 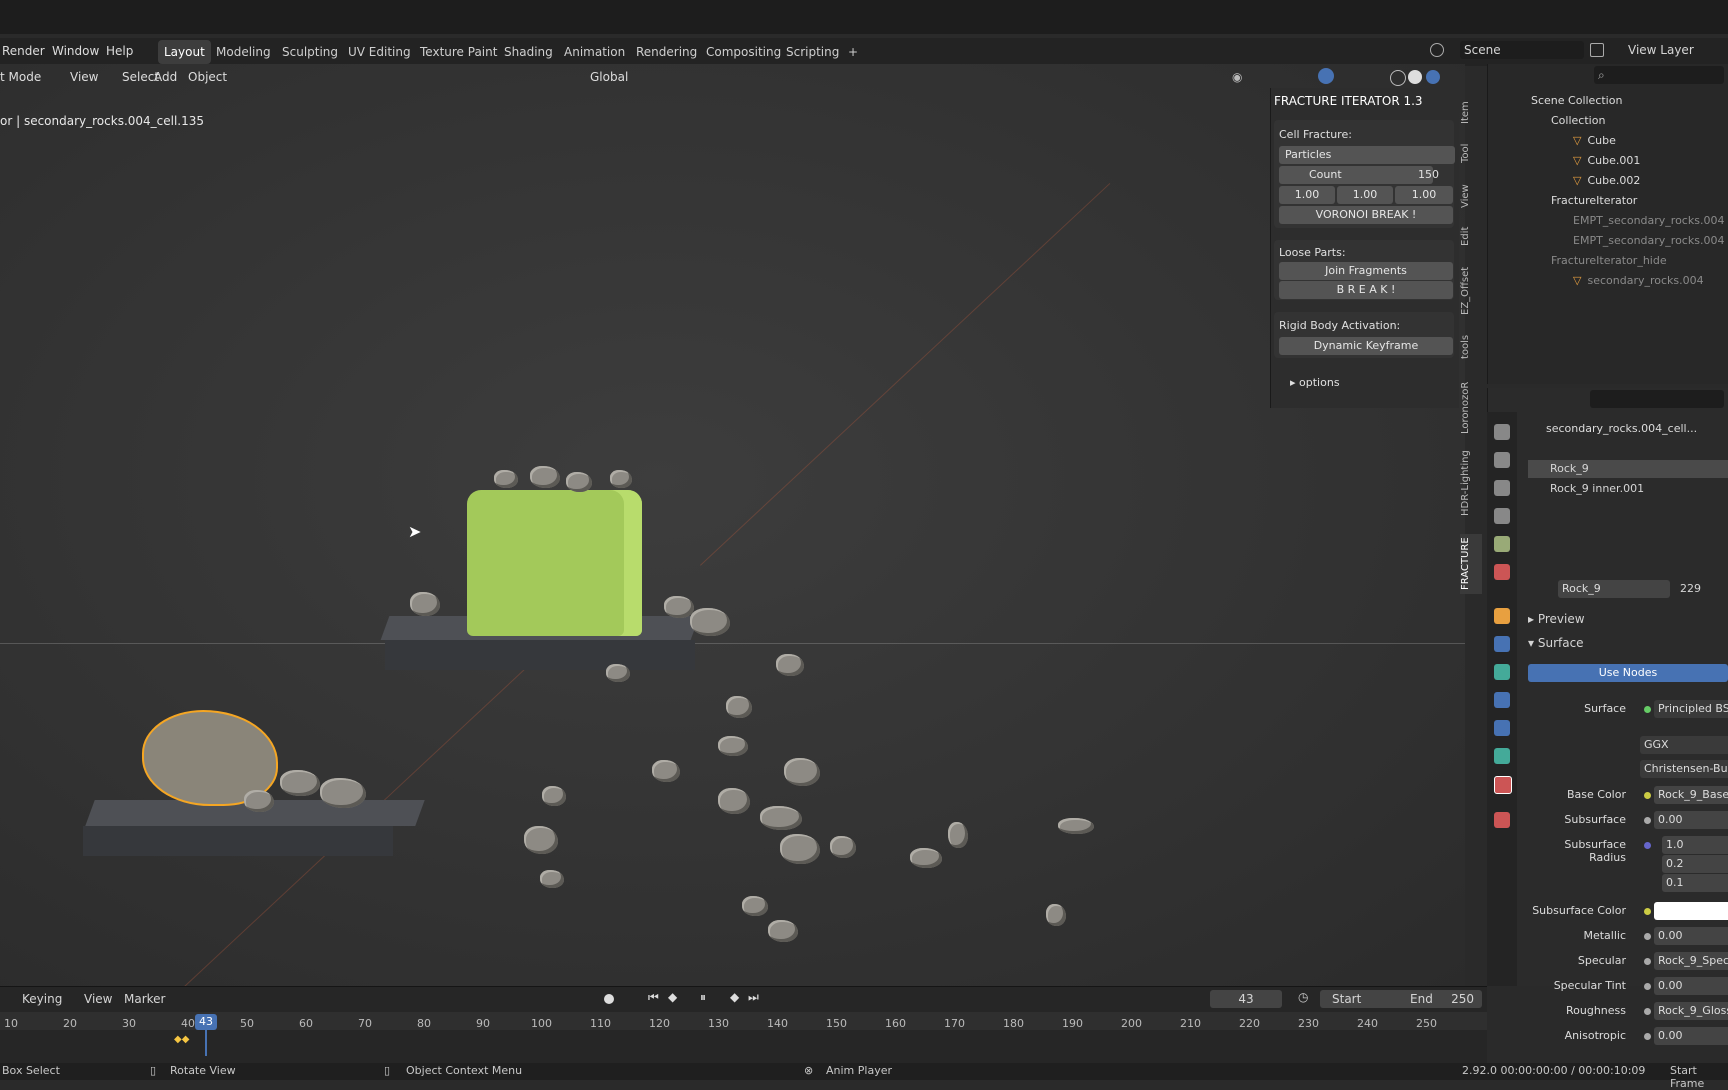 I want to click on tab-layout: Layout, so click(x=184, y=52).